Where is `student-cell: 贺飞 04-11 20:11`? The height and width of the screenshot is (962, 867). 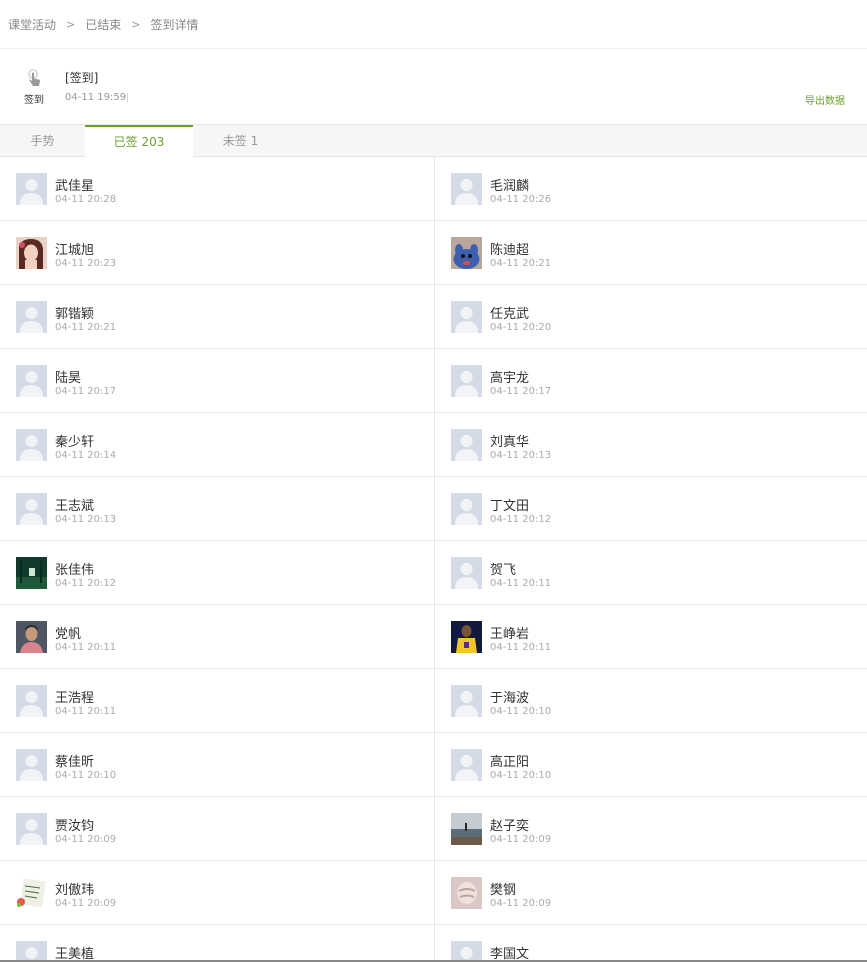 student-cell: 贺飞 04-11 20:11 is located at coordinates (650, 572).